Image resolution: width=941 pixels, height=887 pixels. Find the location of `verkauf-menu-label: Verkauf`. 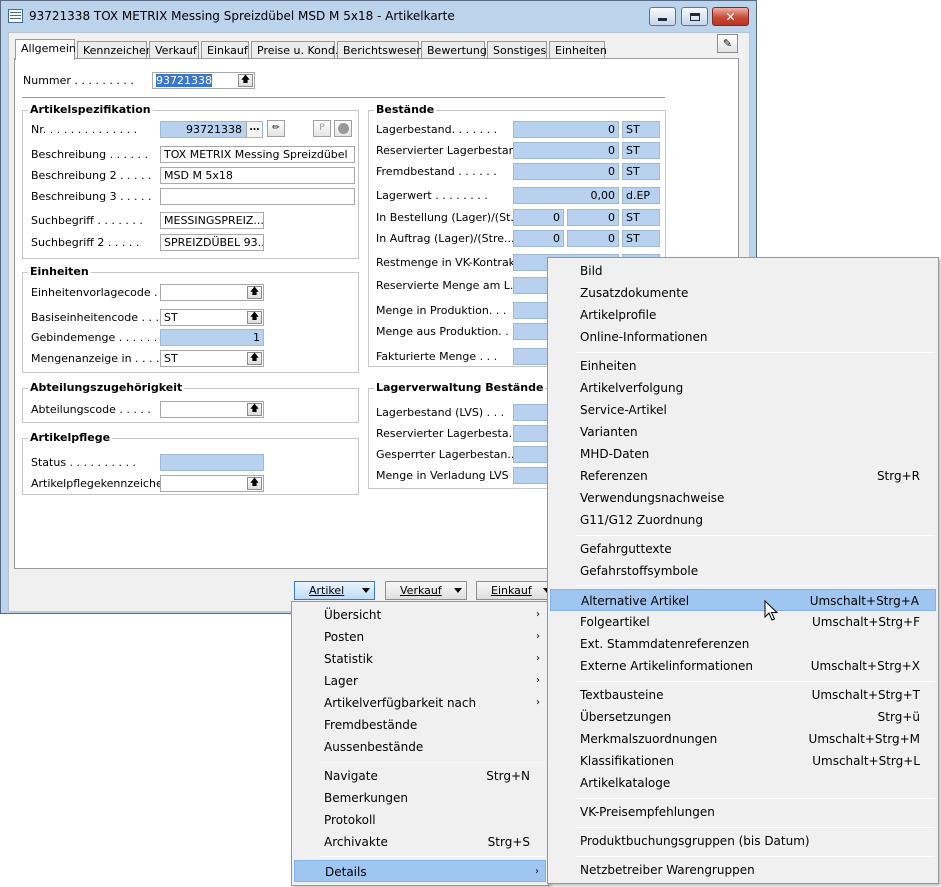

verkauf-menu-label: Verkauf is located at coordinates (421, 590).